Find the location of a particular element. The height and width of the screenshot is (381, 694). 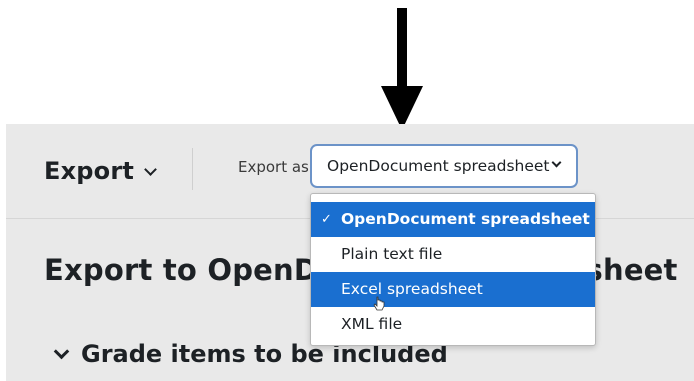

export-format-select: OpenDocument spreadsheet is located at coordinates (444, 166).